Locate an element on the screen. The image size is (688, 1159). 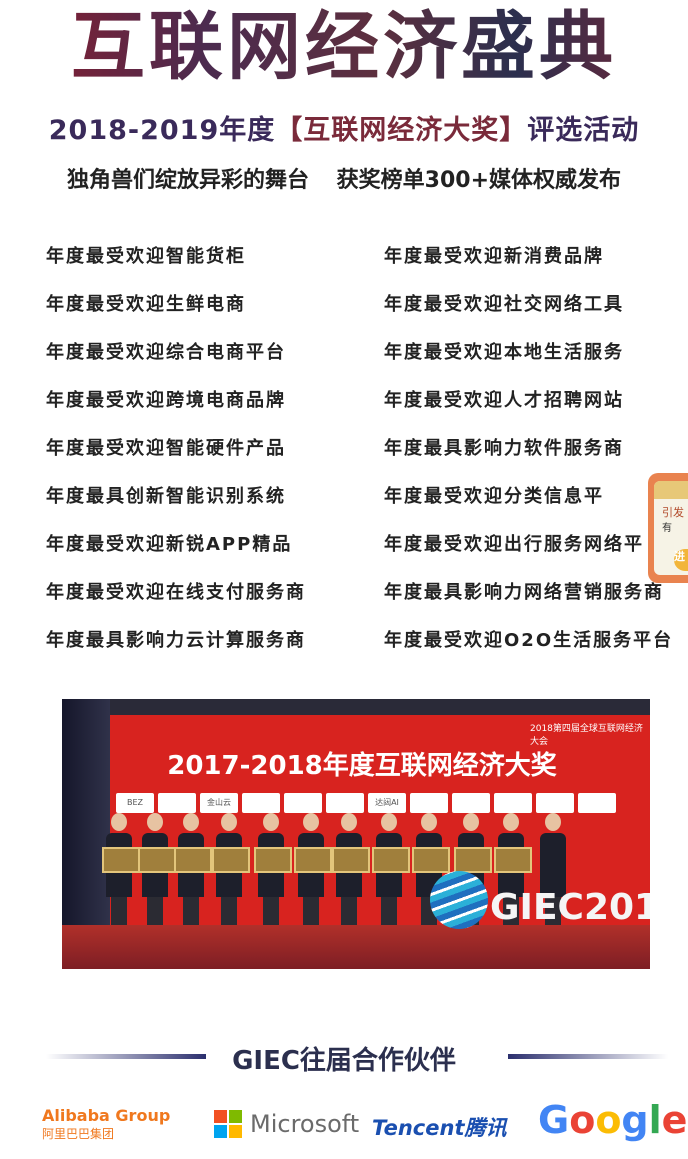
subtitle-activity: 评选活动 is located at coordinates (583, 130).